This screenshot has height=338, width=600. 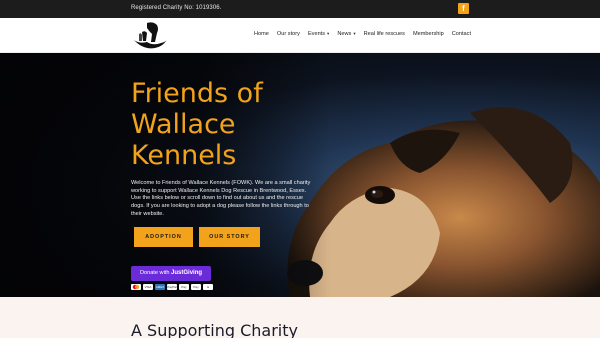 What do you see at coordinates (197, 124) in the screenshot?
I see `hero-title: Friends of Wallace Kennels` at bounding box center [197, 124].